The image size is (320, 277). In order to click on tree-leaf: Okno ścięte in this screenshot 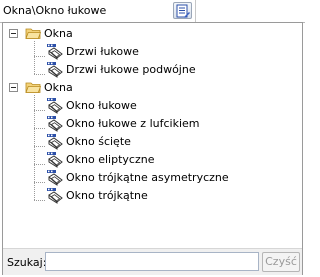, I will do `click(152, 142)`.